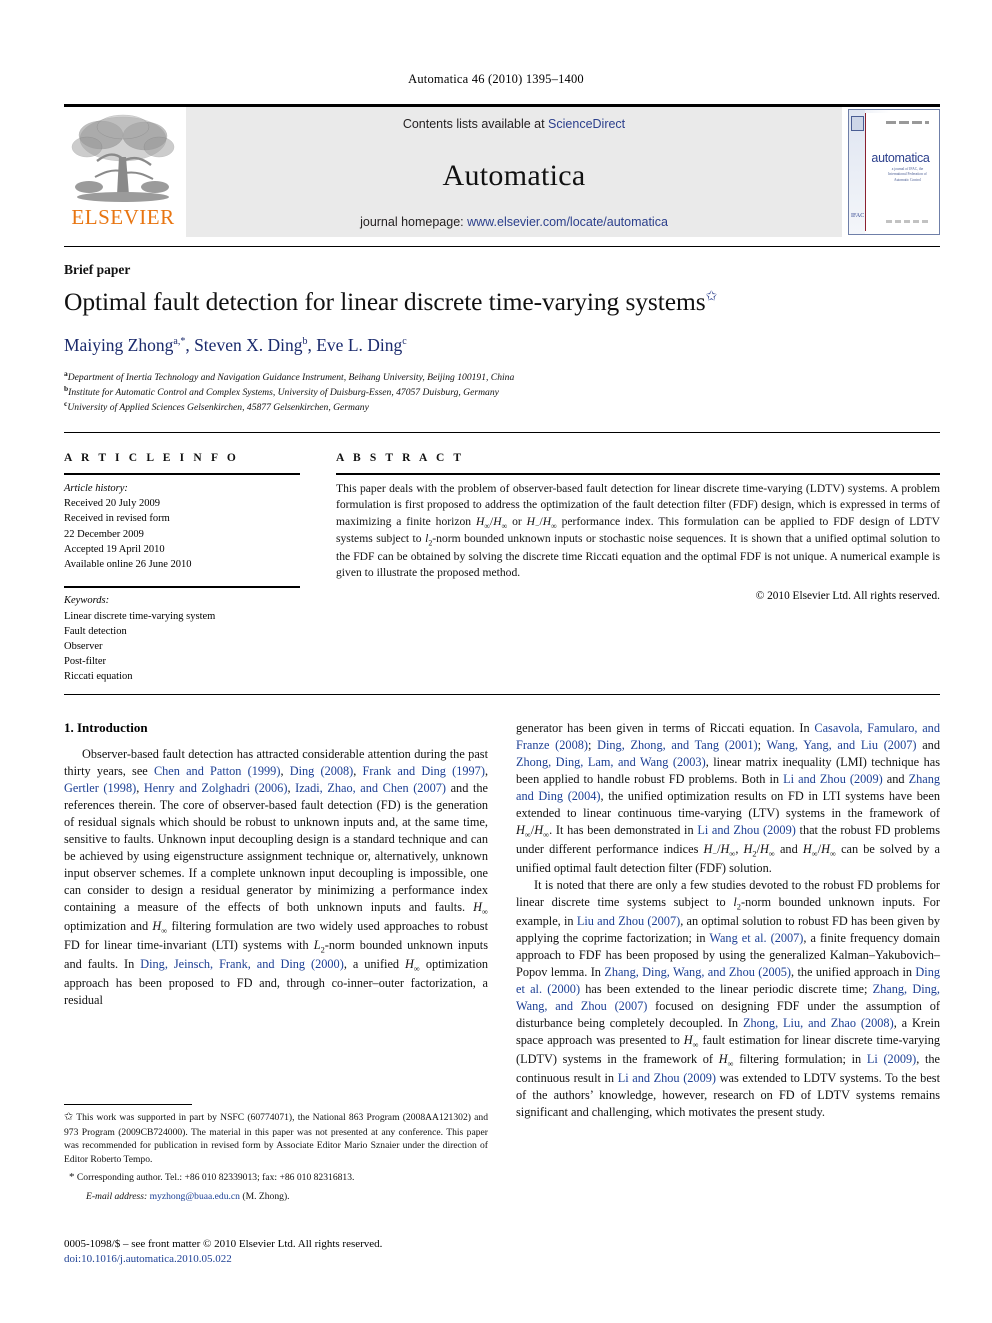 This screenshot has width=992, height=1323. What do you see at coordinates (907, 122) in the screenshot?
I see `cover-header-rule` at bounding box center [907, 122].